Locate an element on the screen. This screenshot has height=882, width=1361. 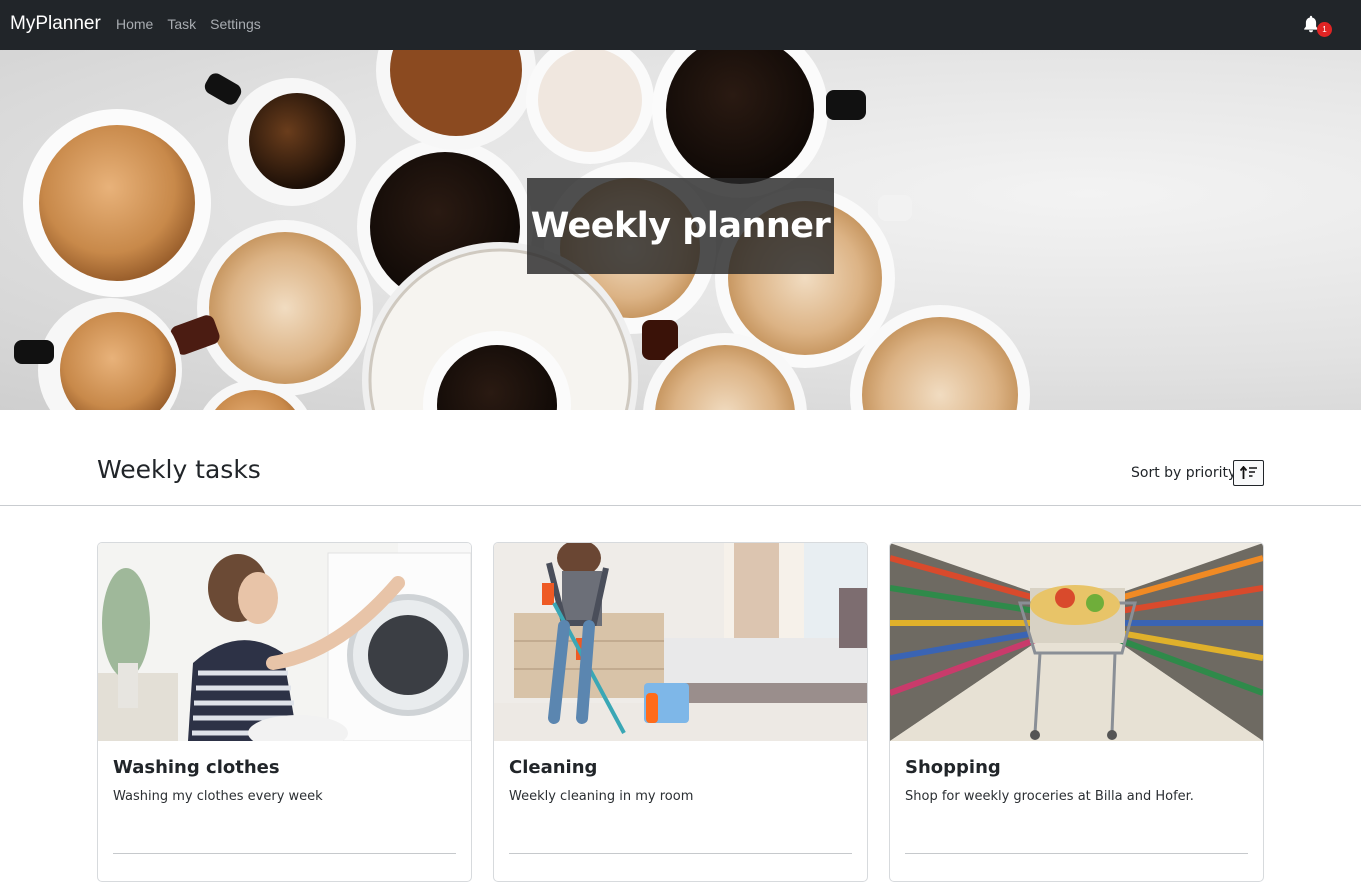
cleaning-image is located at coordinates (680, 642).